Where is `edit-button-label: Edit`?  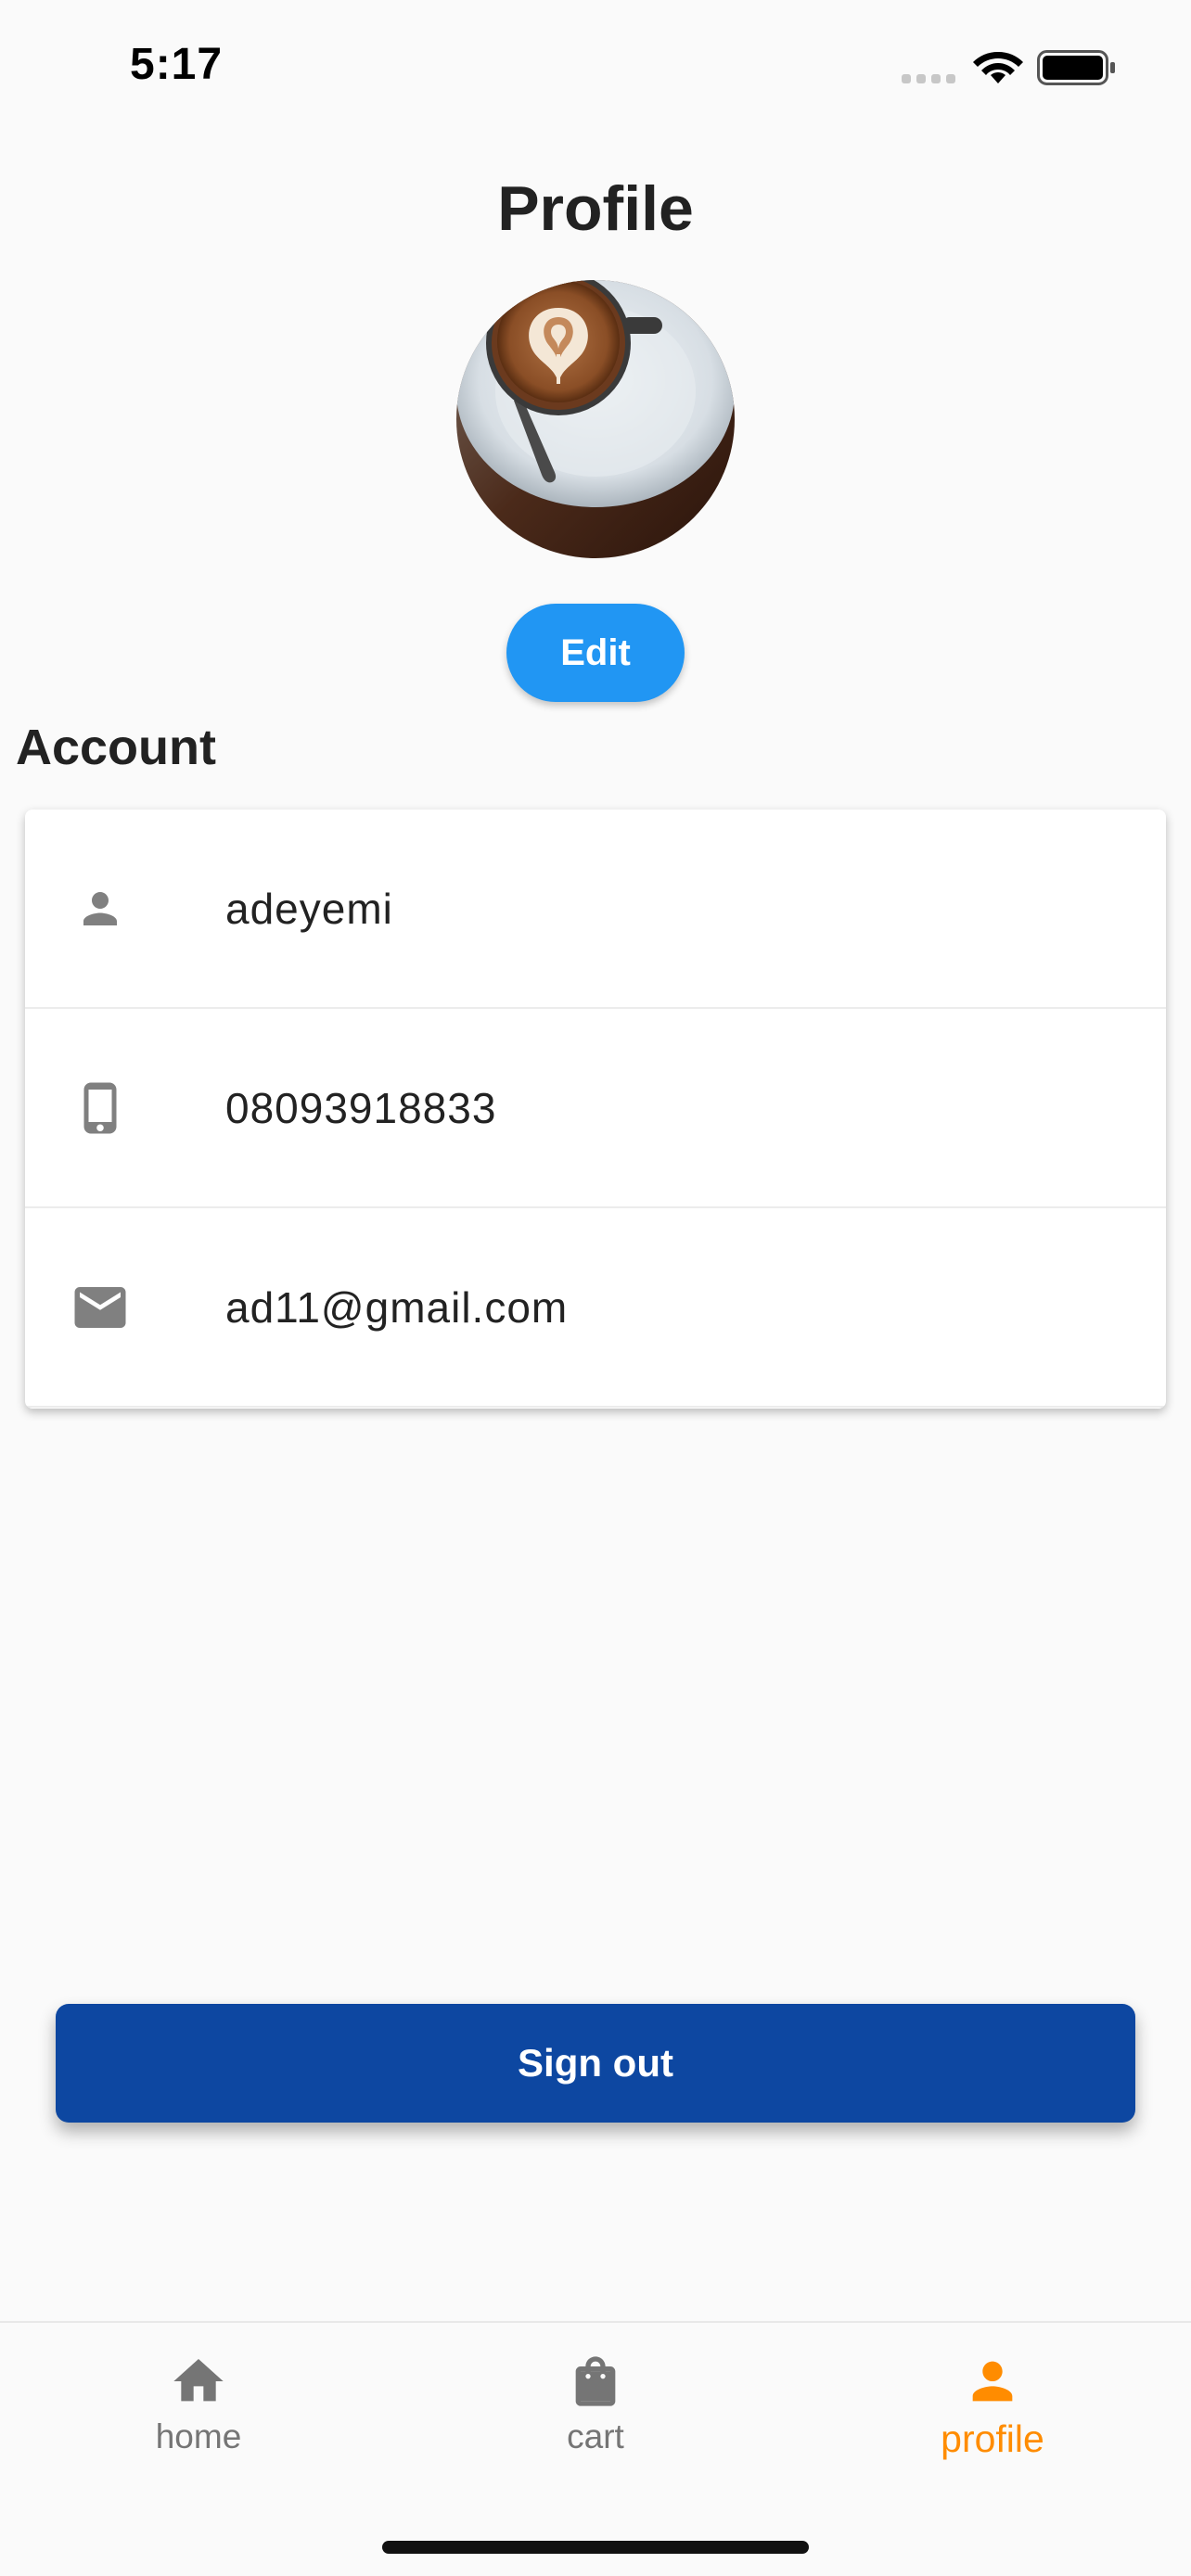 edit-button-label: Edit is located at coordinates (595, 652).